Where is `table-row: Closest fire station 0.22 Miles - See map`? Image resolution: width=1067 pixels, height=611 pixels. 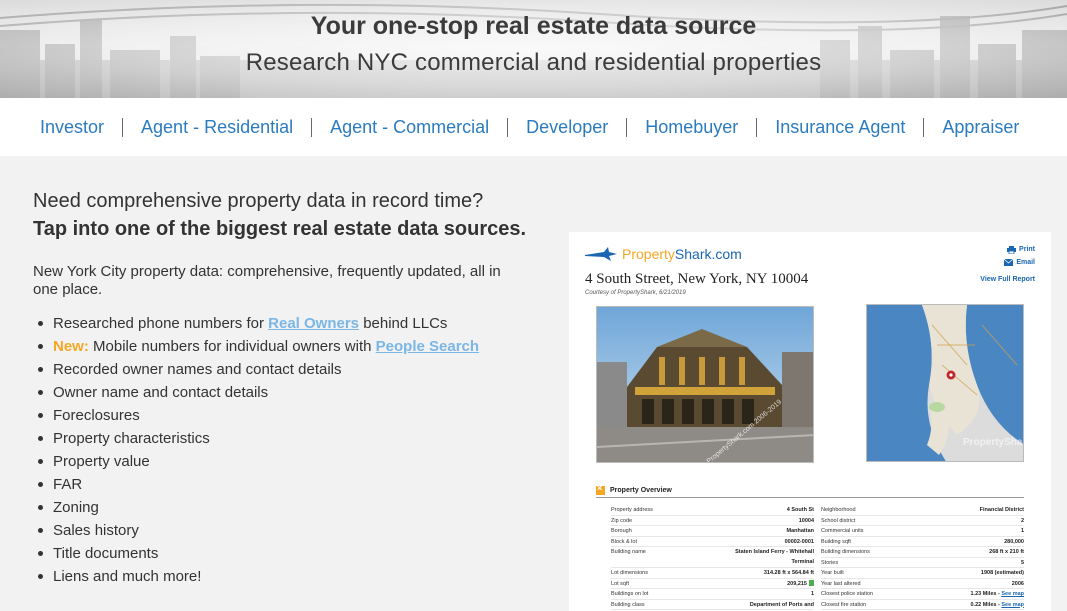
table-row: Closest fire station 0.22 Miles - See map is located at coordinates (922, 605).